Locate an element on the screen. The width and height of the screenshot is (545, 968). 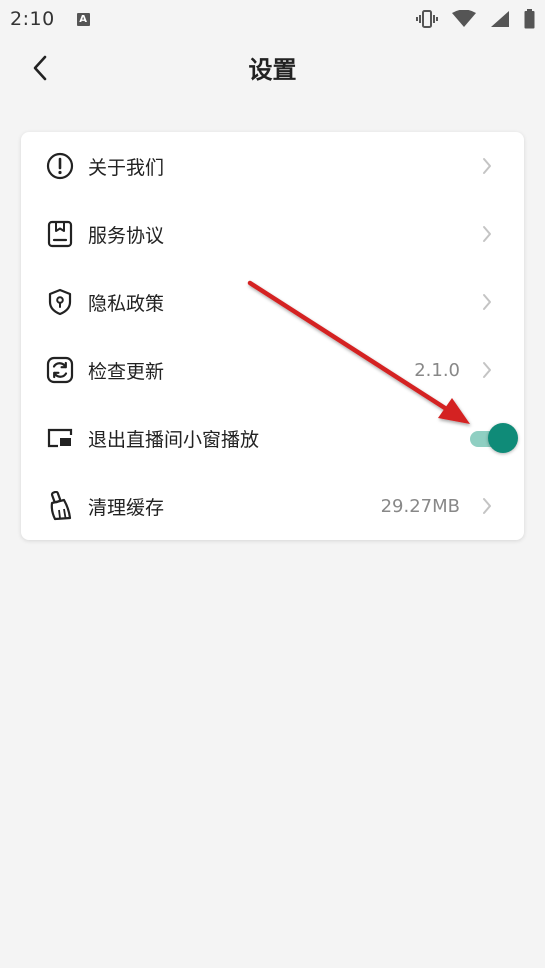
settings-item-label: 隐私政策 is located at coordinates (126, 303).